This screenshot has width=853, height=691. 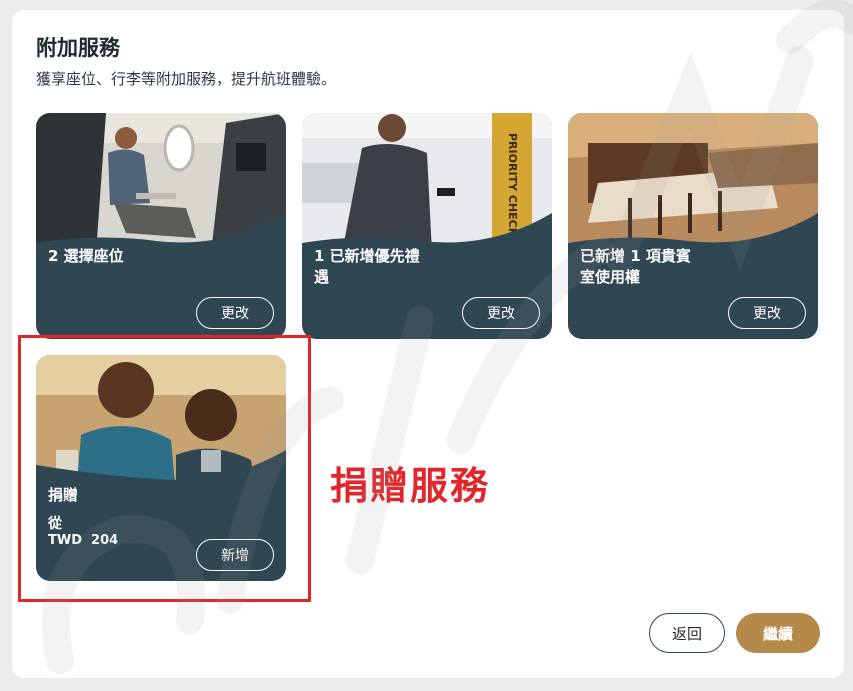 What do you see at coordinates (78, 48) in the screenshot?
I see `page-title: 附加服務` at bounding box center [78, 48].